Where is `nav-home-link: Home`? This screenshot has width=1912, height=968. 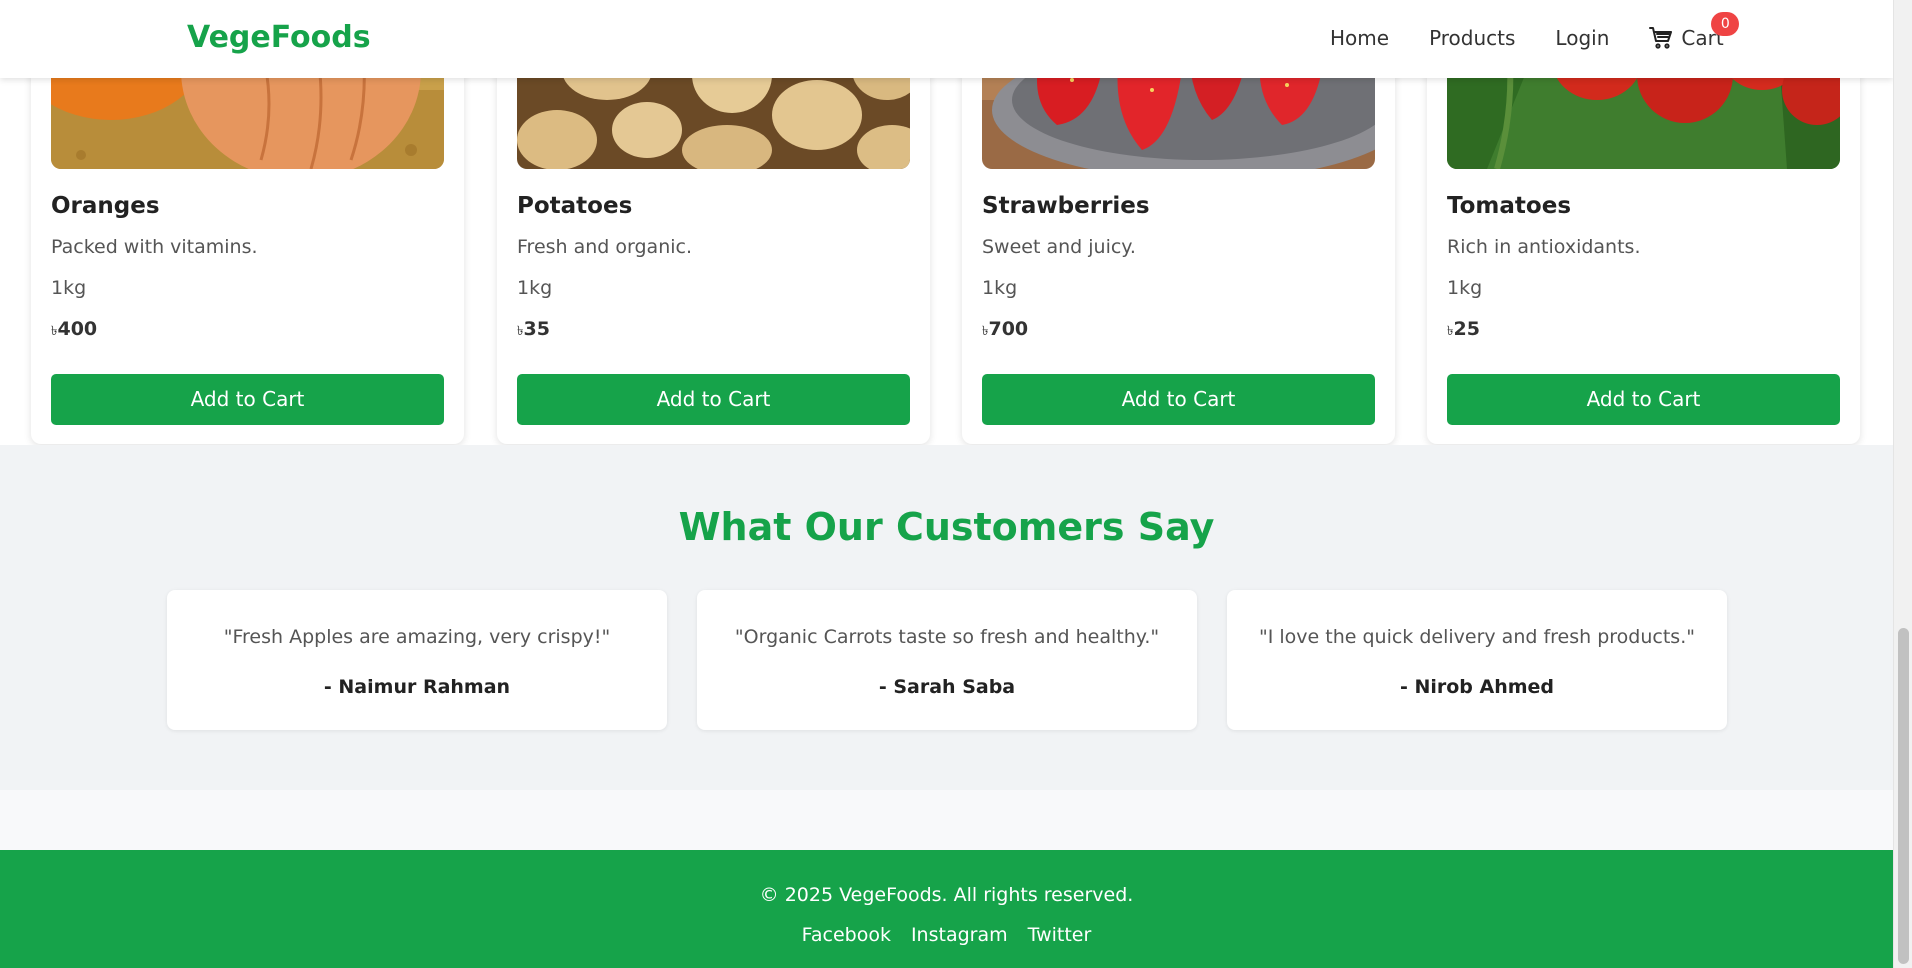
nav-home-link: Home is located at coordinates (1359, 38).